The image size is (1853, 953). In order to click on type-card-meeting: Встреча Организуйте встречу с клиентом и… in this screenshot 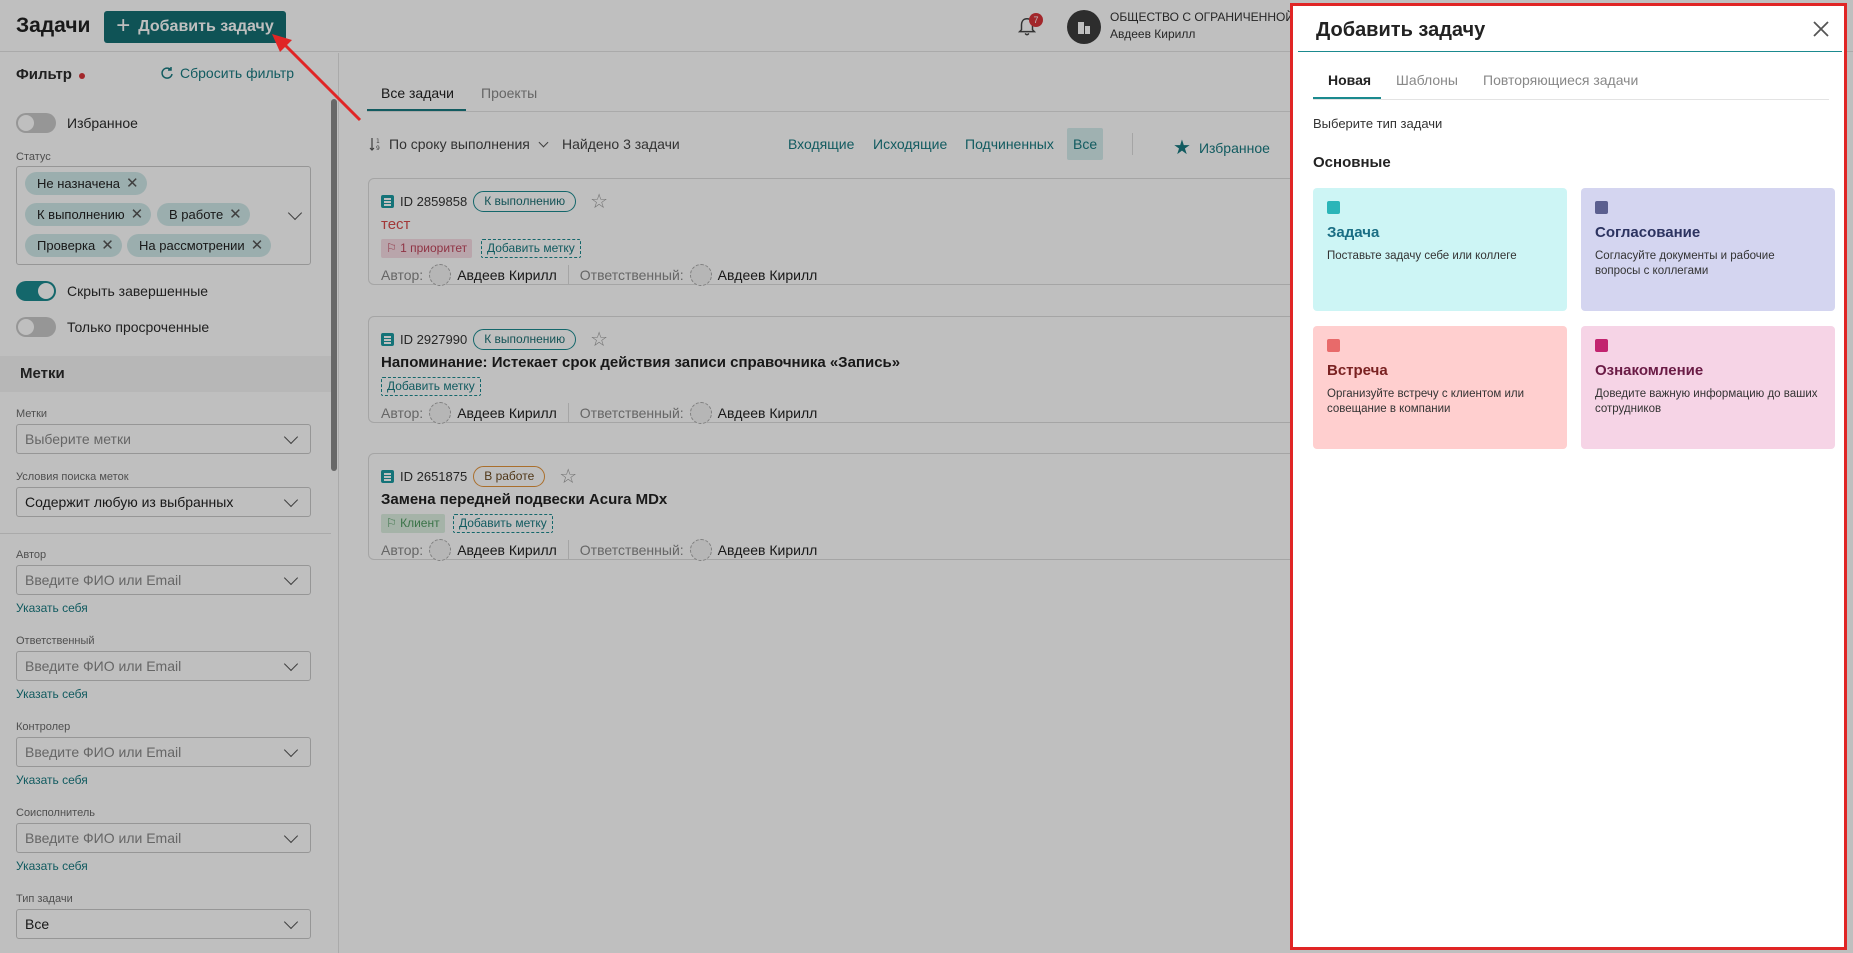, I will do `click(1440, 387)`.